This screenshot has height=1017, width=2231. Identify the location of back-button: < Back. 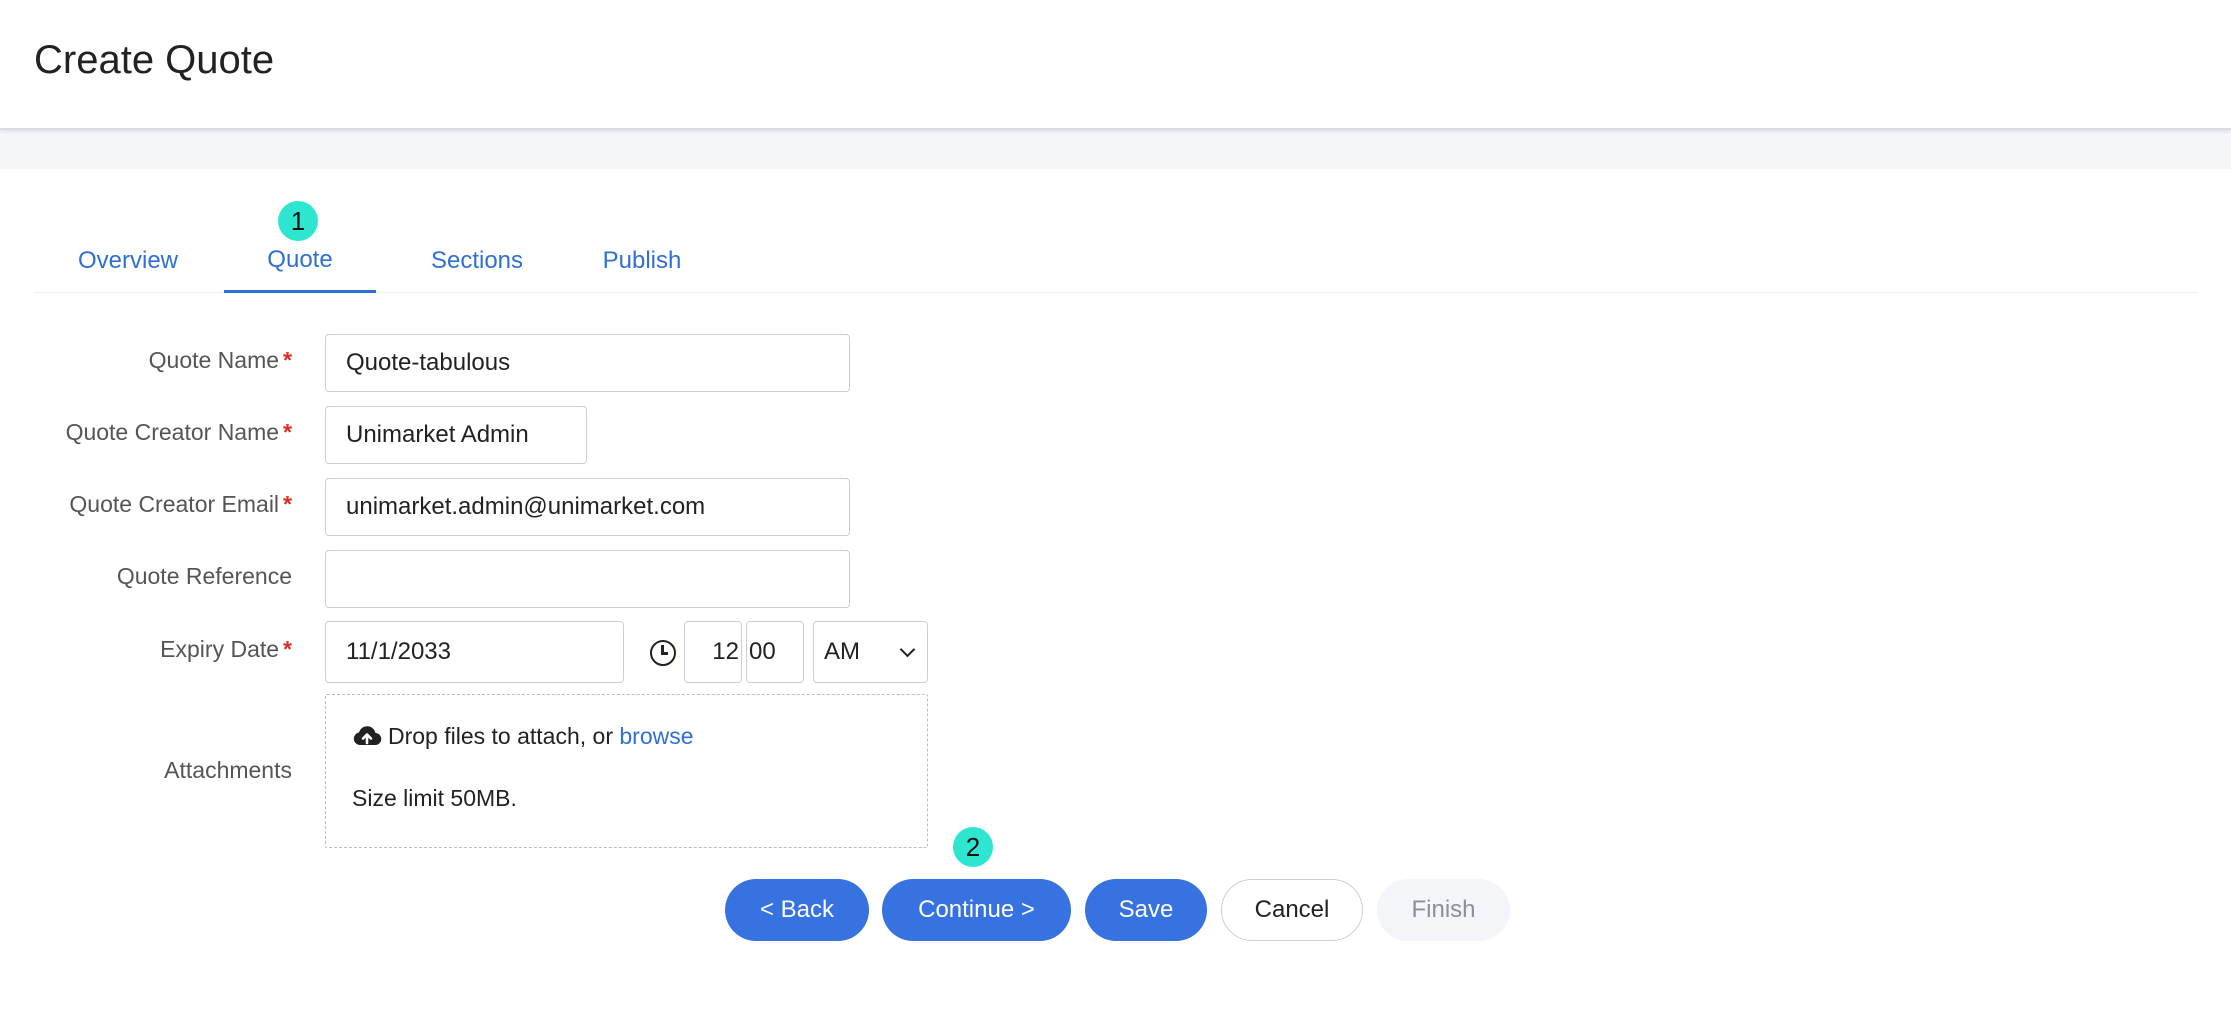
(797, 910).